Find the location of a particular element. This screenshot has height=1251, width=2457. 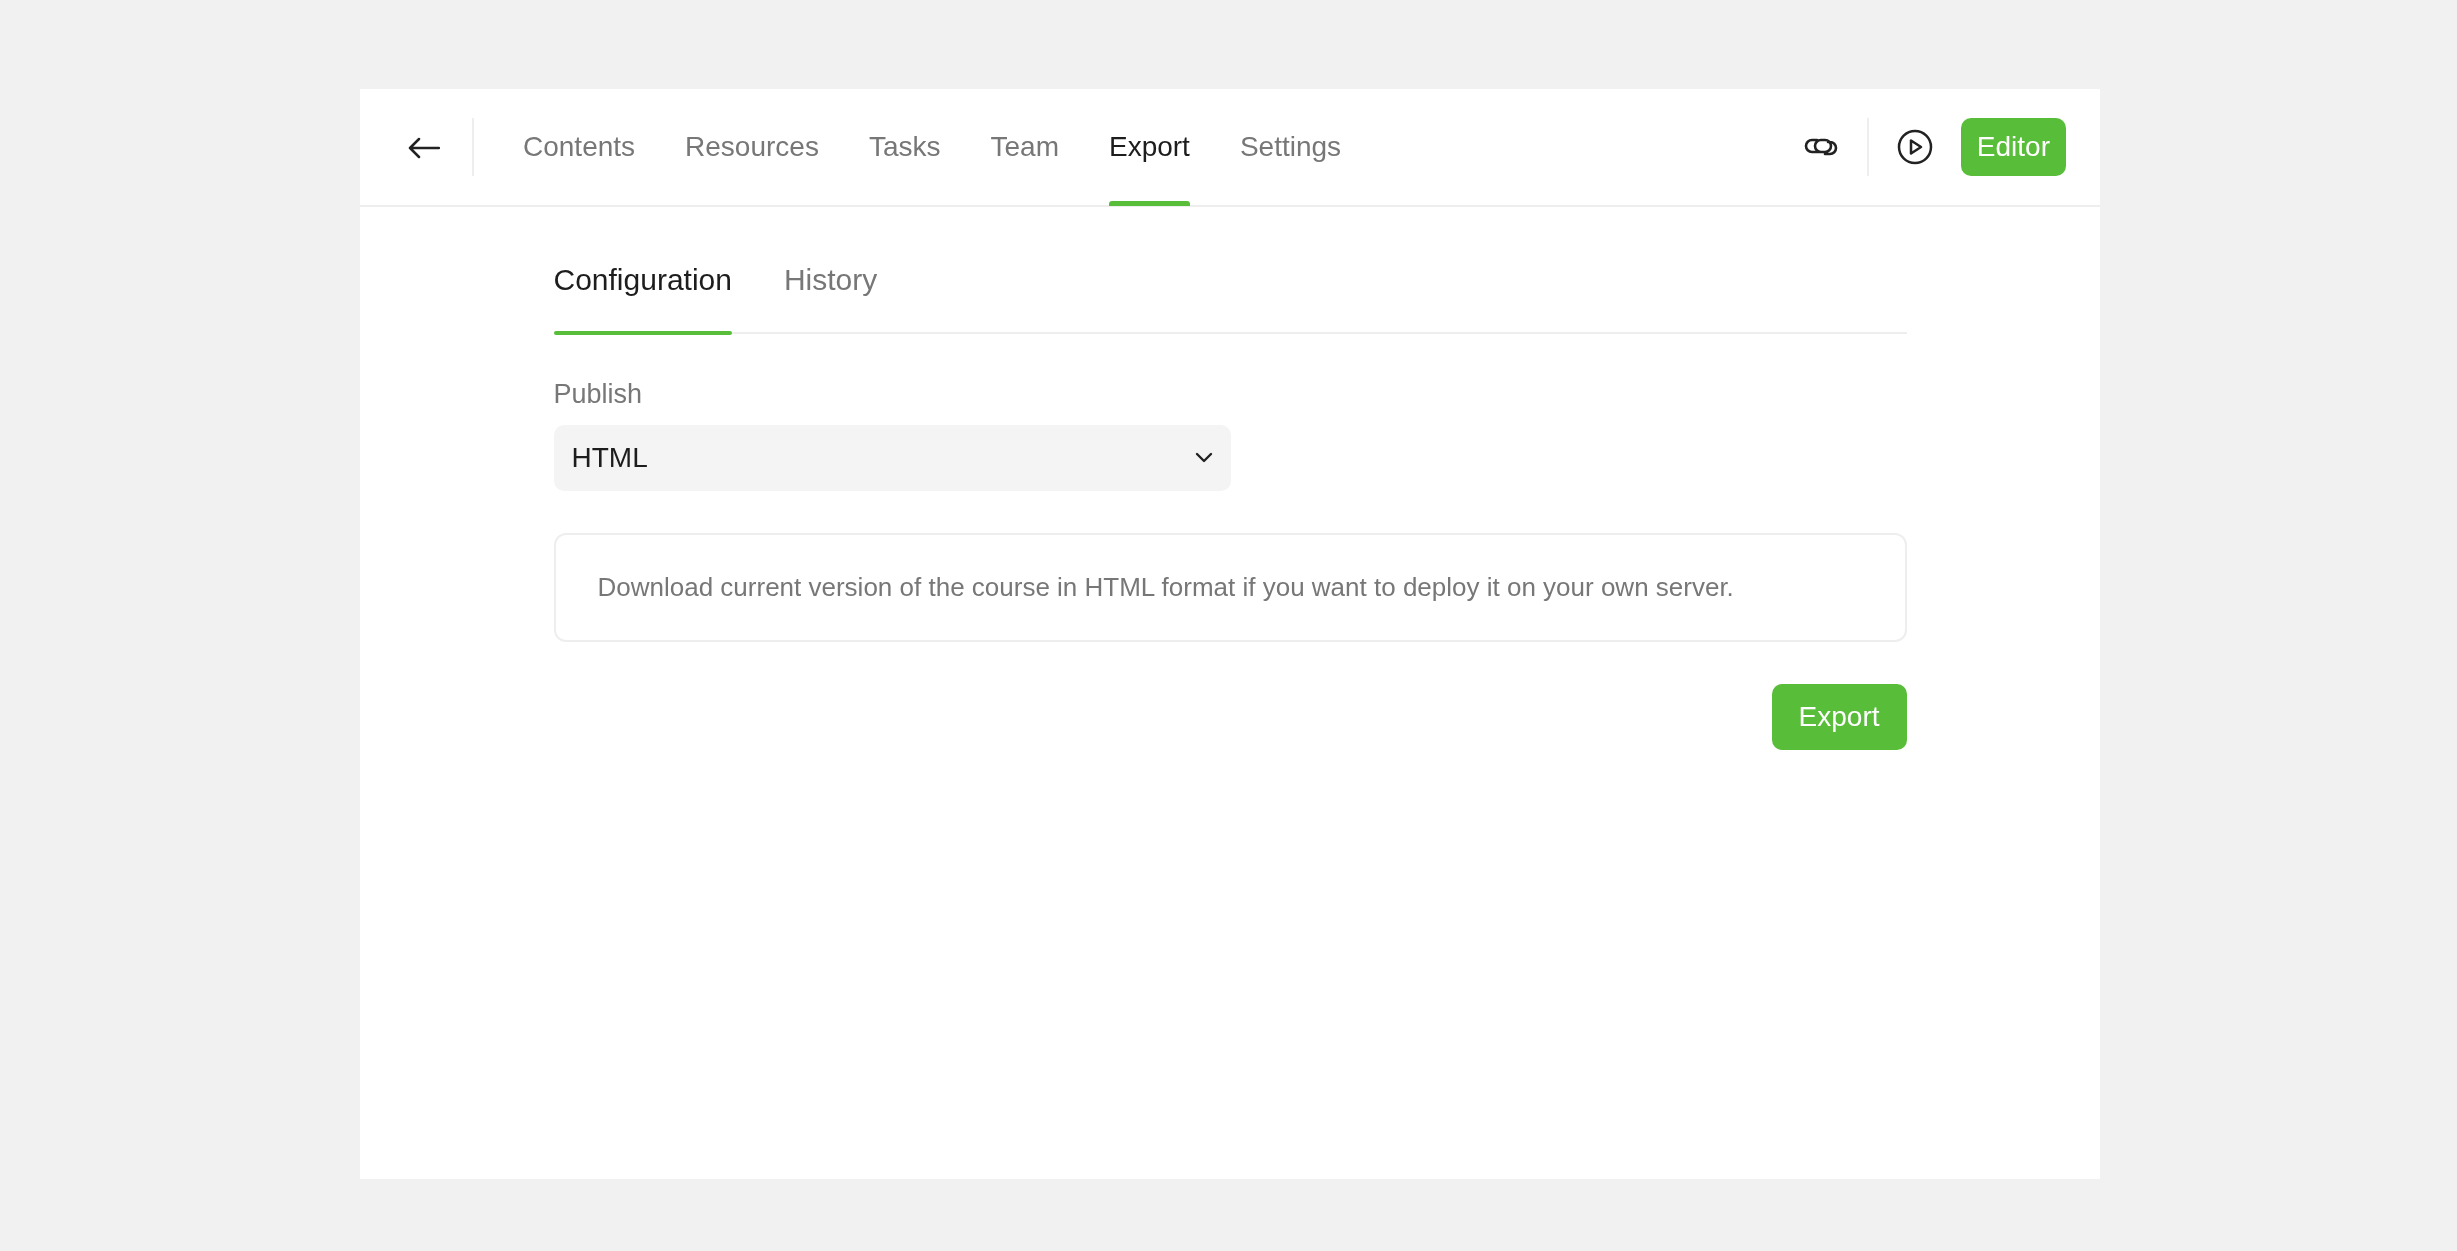

publish-label: Publish is located at coordinates (598, 394).